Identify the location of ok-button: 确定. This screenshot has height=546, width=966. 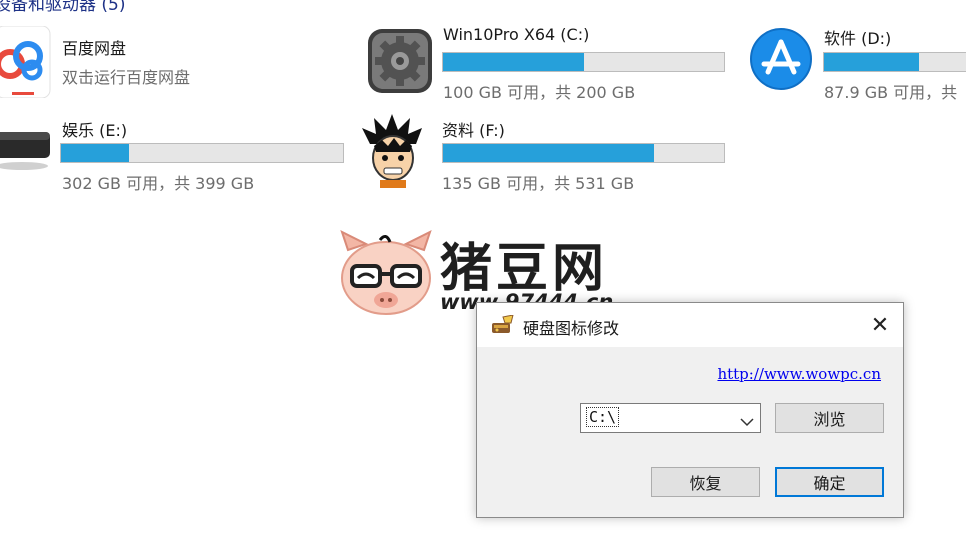
(829, 482).